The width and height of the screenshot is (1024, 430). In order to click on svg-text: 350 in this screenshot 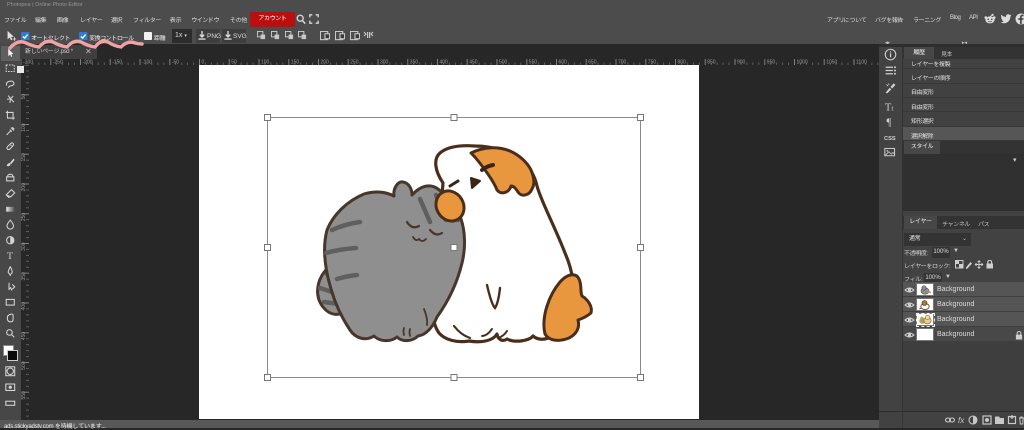, I will do `click(24, 276)`.